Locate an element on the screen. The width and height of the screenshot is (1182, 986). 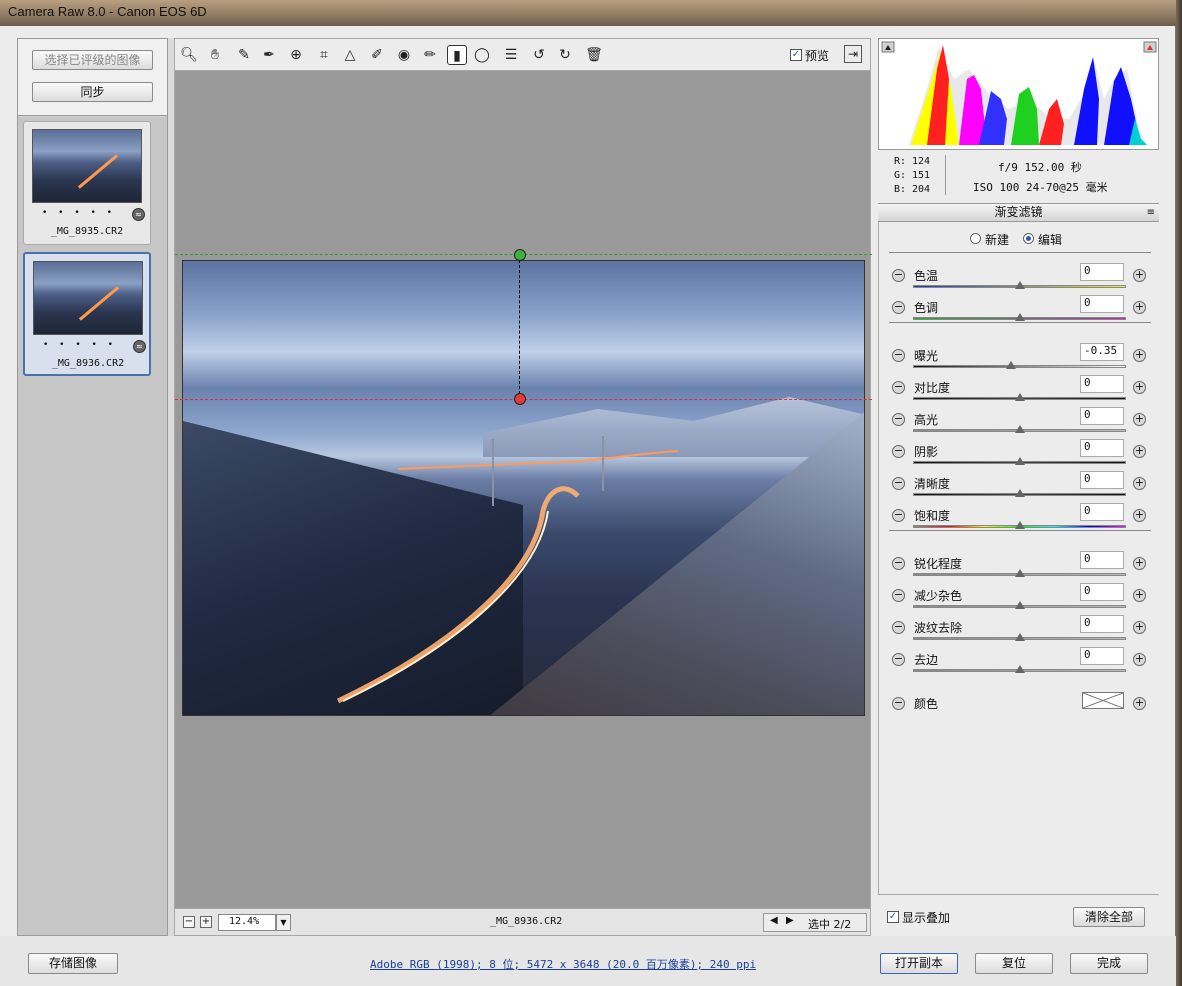
slider-row: − 去边 0 + is located at coordinates (1019, 664).